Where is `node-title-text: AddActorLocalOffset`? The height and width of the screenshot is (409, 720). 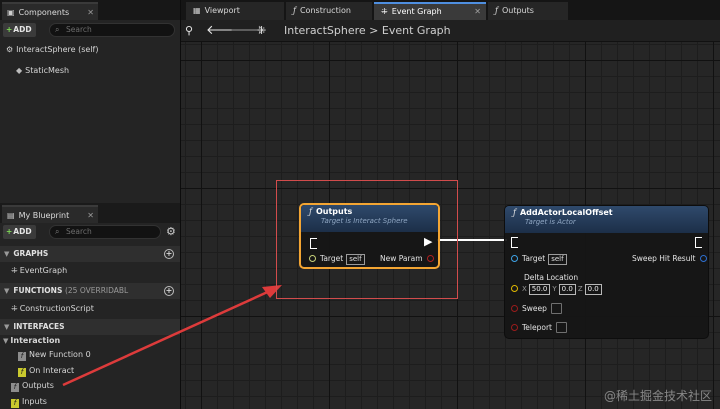
node-title-text: AddActorLocalOffset is located at coordinates (566, 212).